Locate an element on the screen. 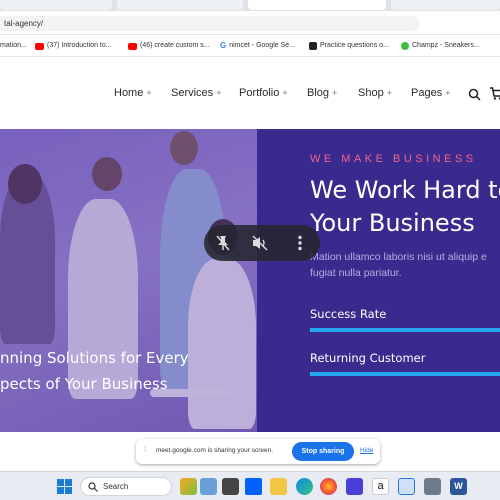 This screenshot has height=500, width=500. hero-eyebrow: WE MAKE BUSINESS is located at coordinates (393, 159).